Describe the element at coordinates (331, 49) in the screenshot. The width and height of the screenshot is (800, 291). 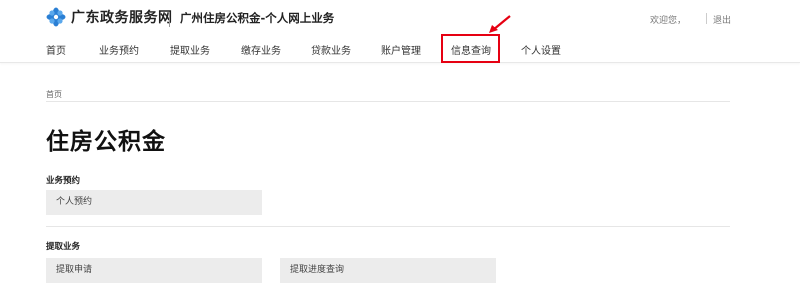
I see `nav-item-loan: 贷款业务` at that location.